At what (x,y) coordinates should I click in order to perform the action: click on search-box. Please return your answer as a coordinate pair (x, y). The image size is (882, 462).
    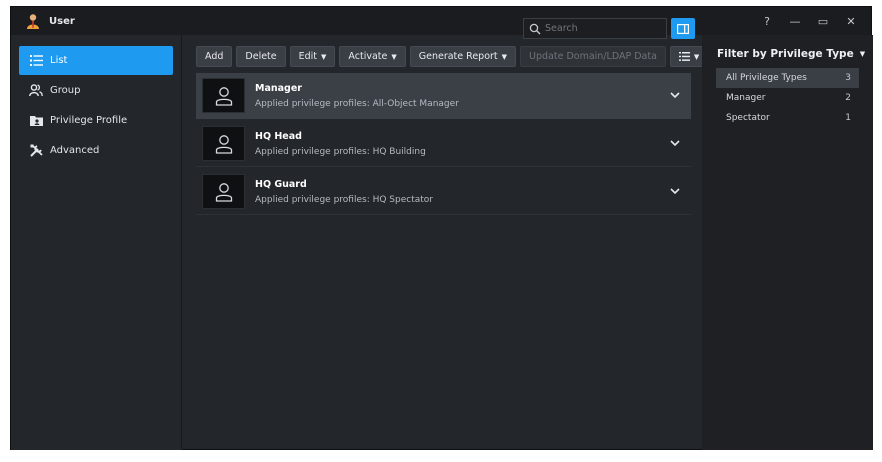
    Looking at the image, I should click on (595, 28).